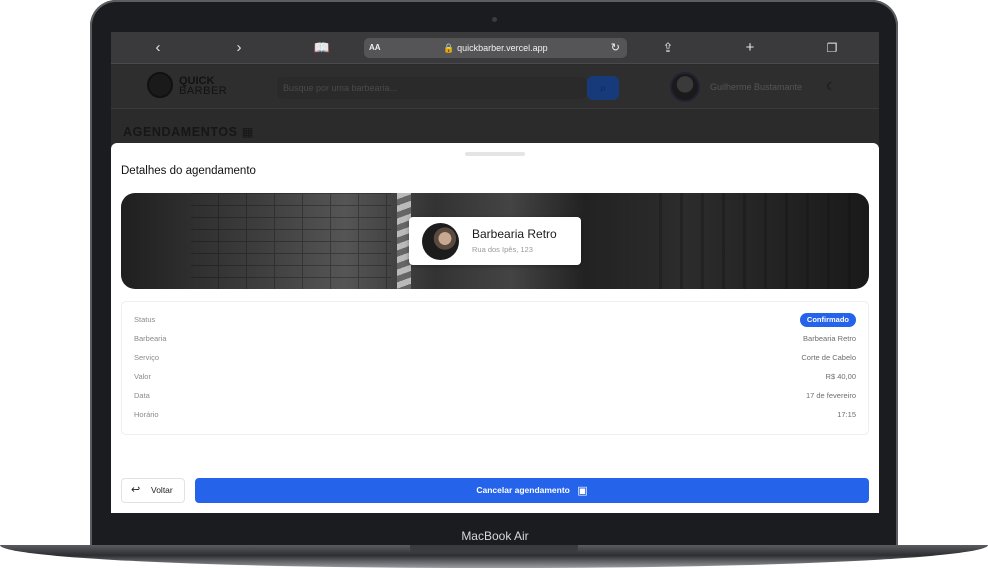 The image size is (988, 568). I want to click on detail-row-date: Data 17 de fevereiro, so click(495, 396).